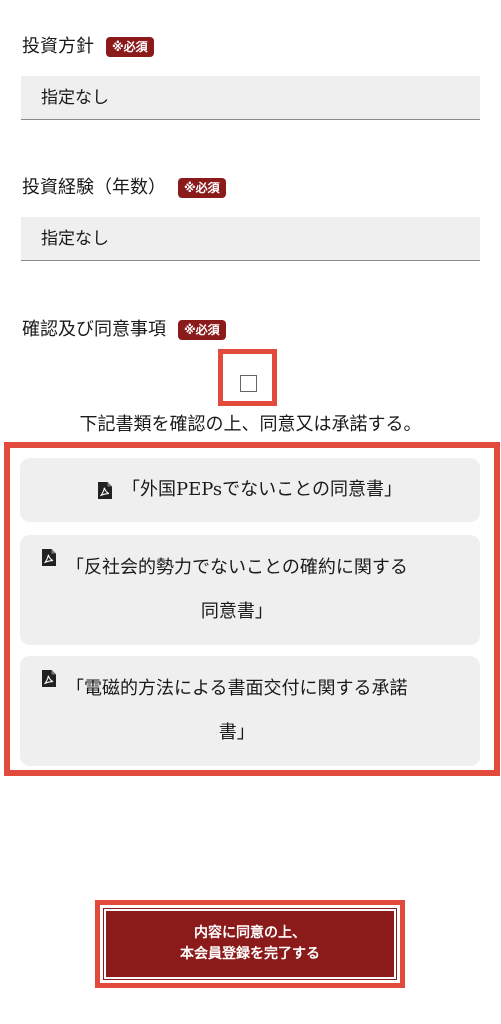  I want to click on document-title-line2: 同意書」, so click(236, 611).